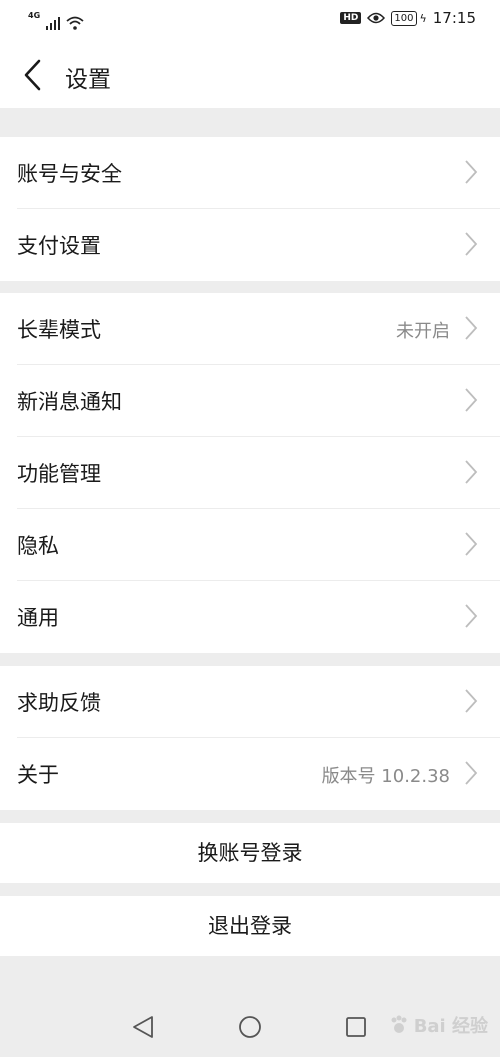 This screenshot has height=1057, width=500. Describe the element at coordinates (356, 1027) in the screenshot. I see `square-recent-icon` at that location.